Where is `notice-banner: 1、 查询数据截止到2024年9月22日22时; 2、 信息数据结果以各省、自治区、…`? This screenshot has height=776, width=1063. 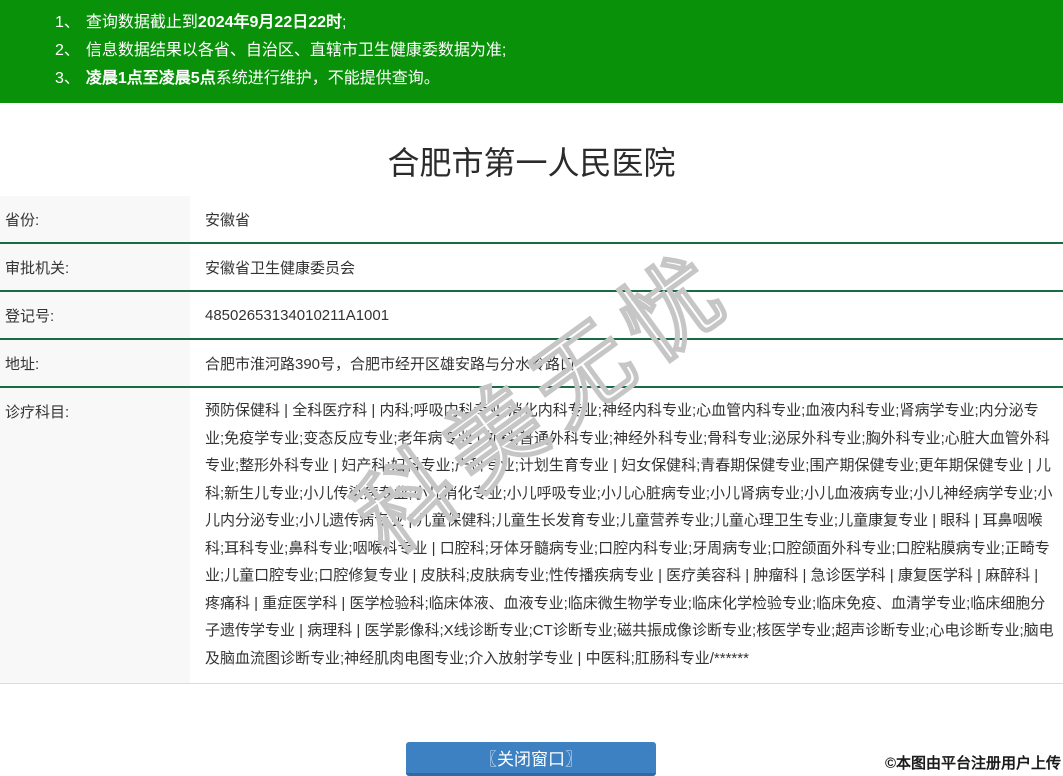 notice-banner: 1、 查询数据截止到2024年9月22日22时; 2、 信息数据结果以各省、自治区、… is located at coordinates (531, 51).